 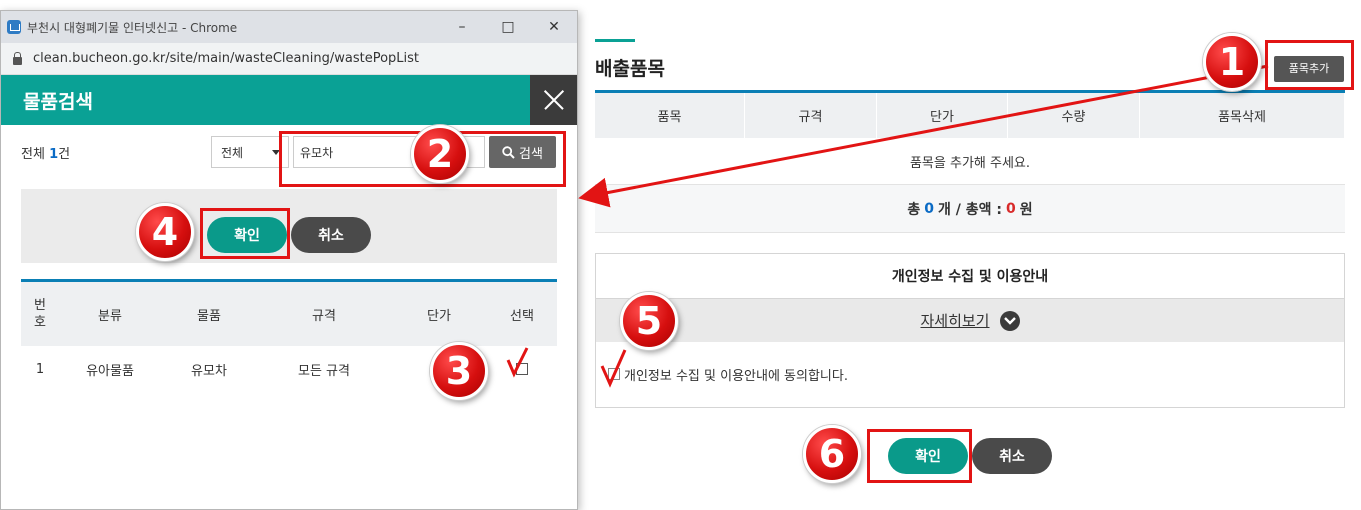 What do you see at coordinates (459, 371) in the screenshot?
I see `step-badge-3: 3` at bounding box center [459, 371].